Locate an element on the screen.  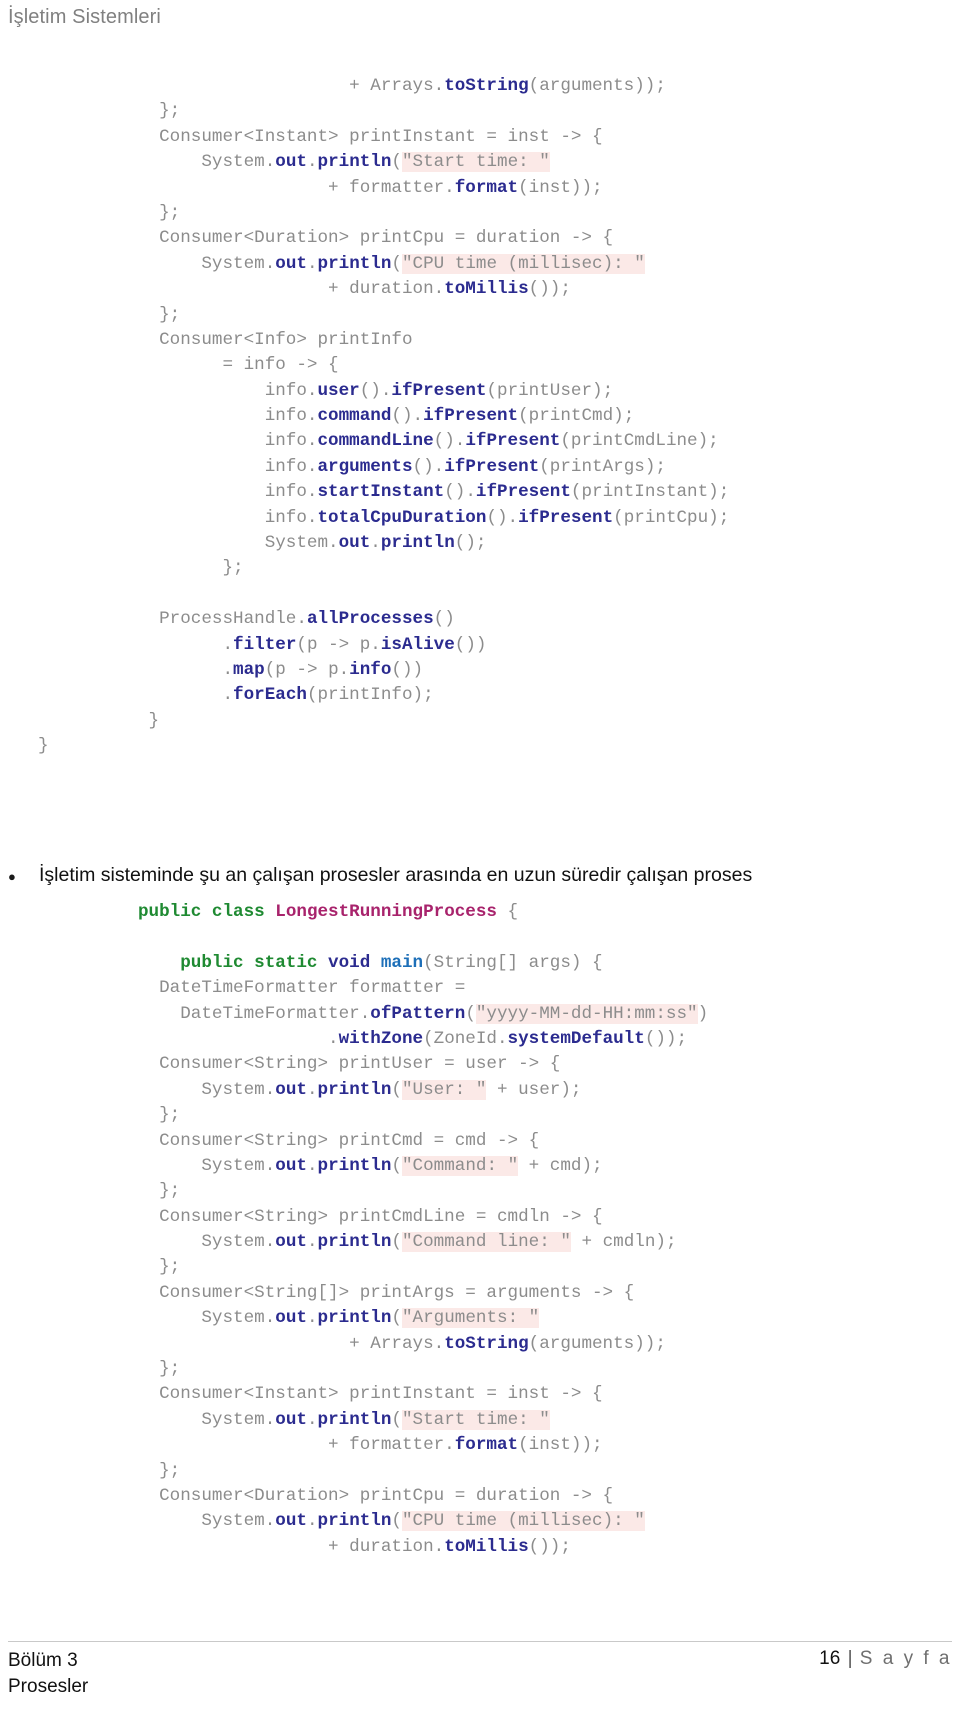
code-token: info is located at coordinates (370, 669).